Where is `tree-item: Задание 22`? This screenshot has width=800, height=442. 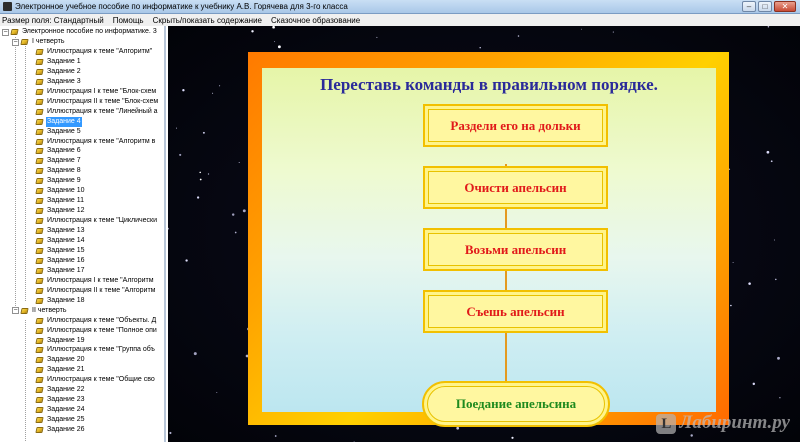 tree-item: Задание 22 is located at coordinates (60, 390).